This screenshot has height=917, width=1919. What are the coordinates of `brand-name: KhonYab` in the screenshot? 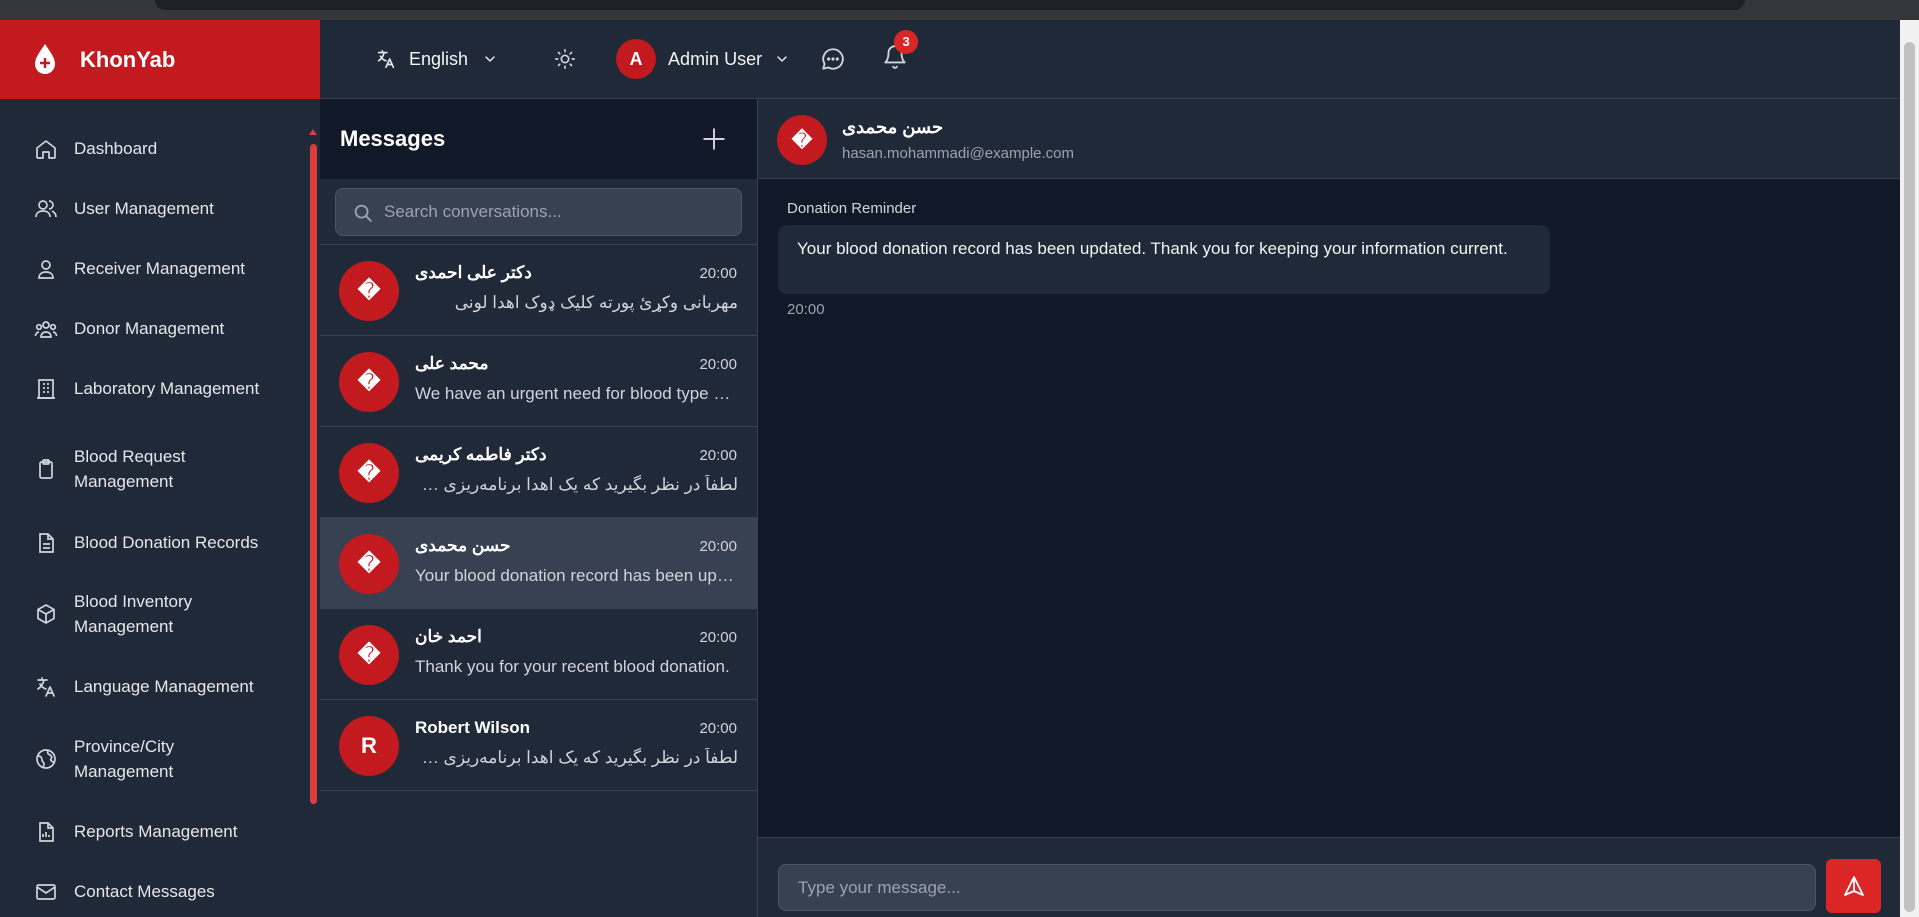 It's located at (128, 59).